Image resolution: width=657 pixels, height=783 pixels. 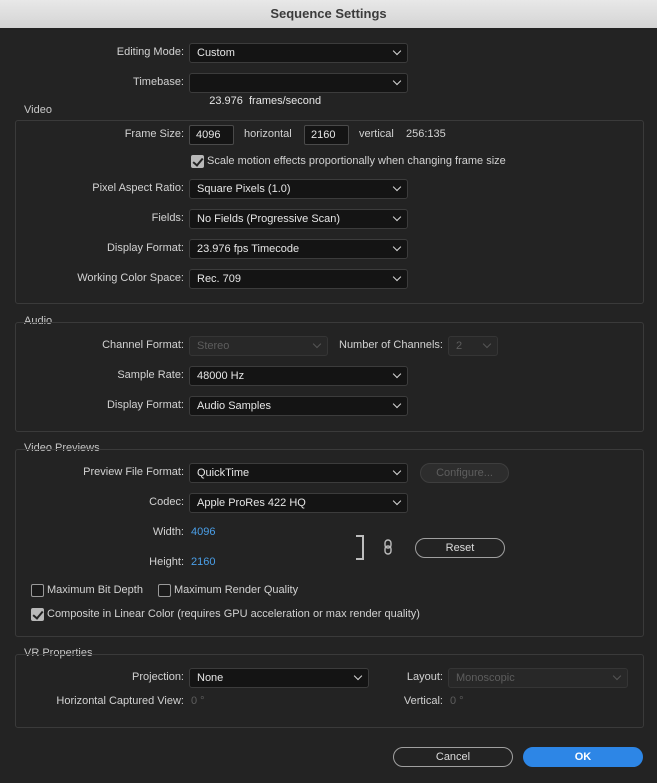 I want to click on layout-value: Monoscopic, so click(x=485, y=678).